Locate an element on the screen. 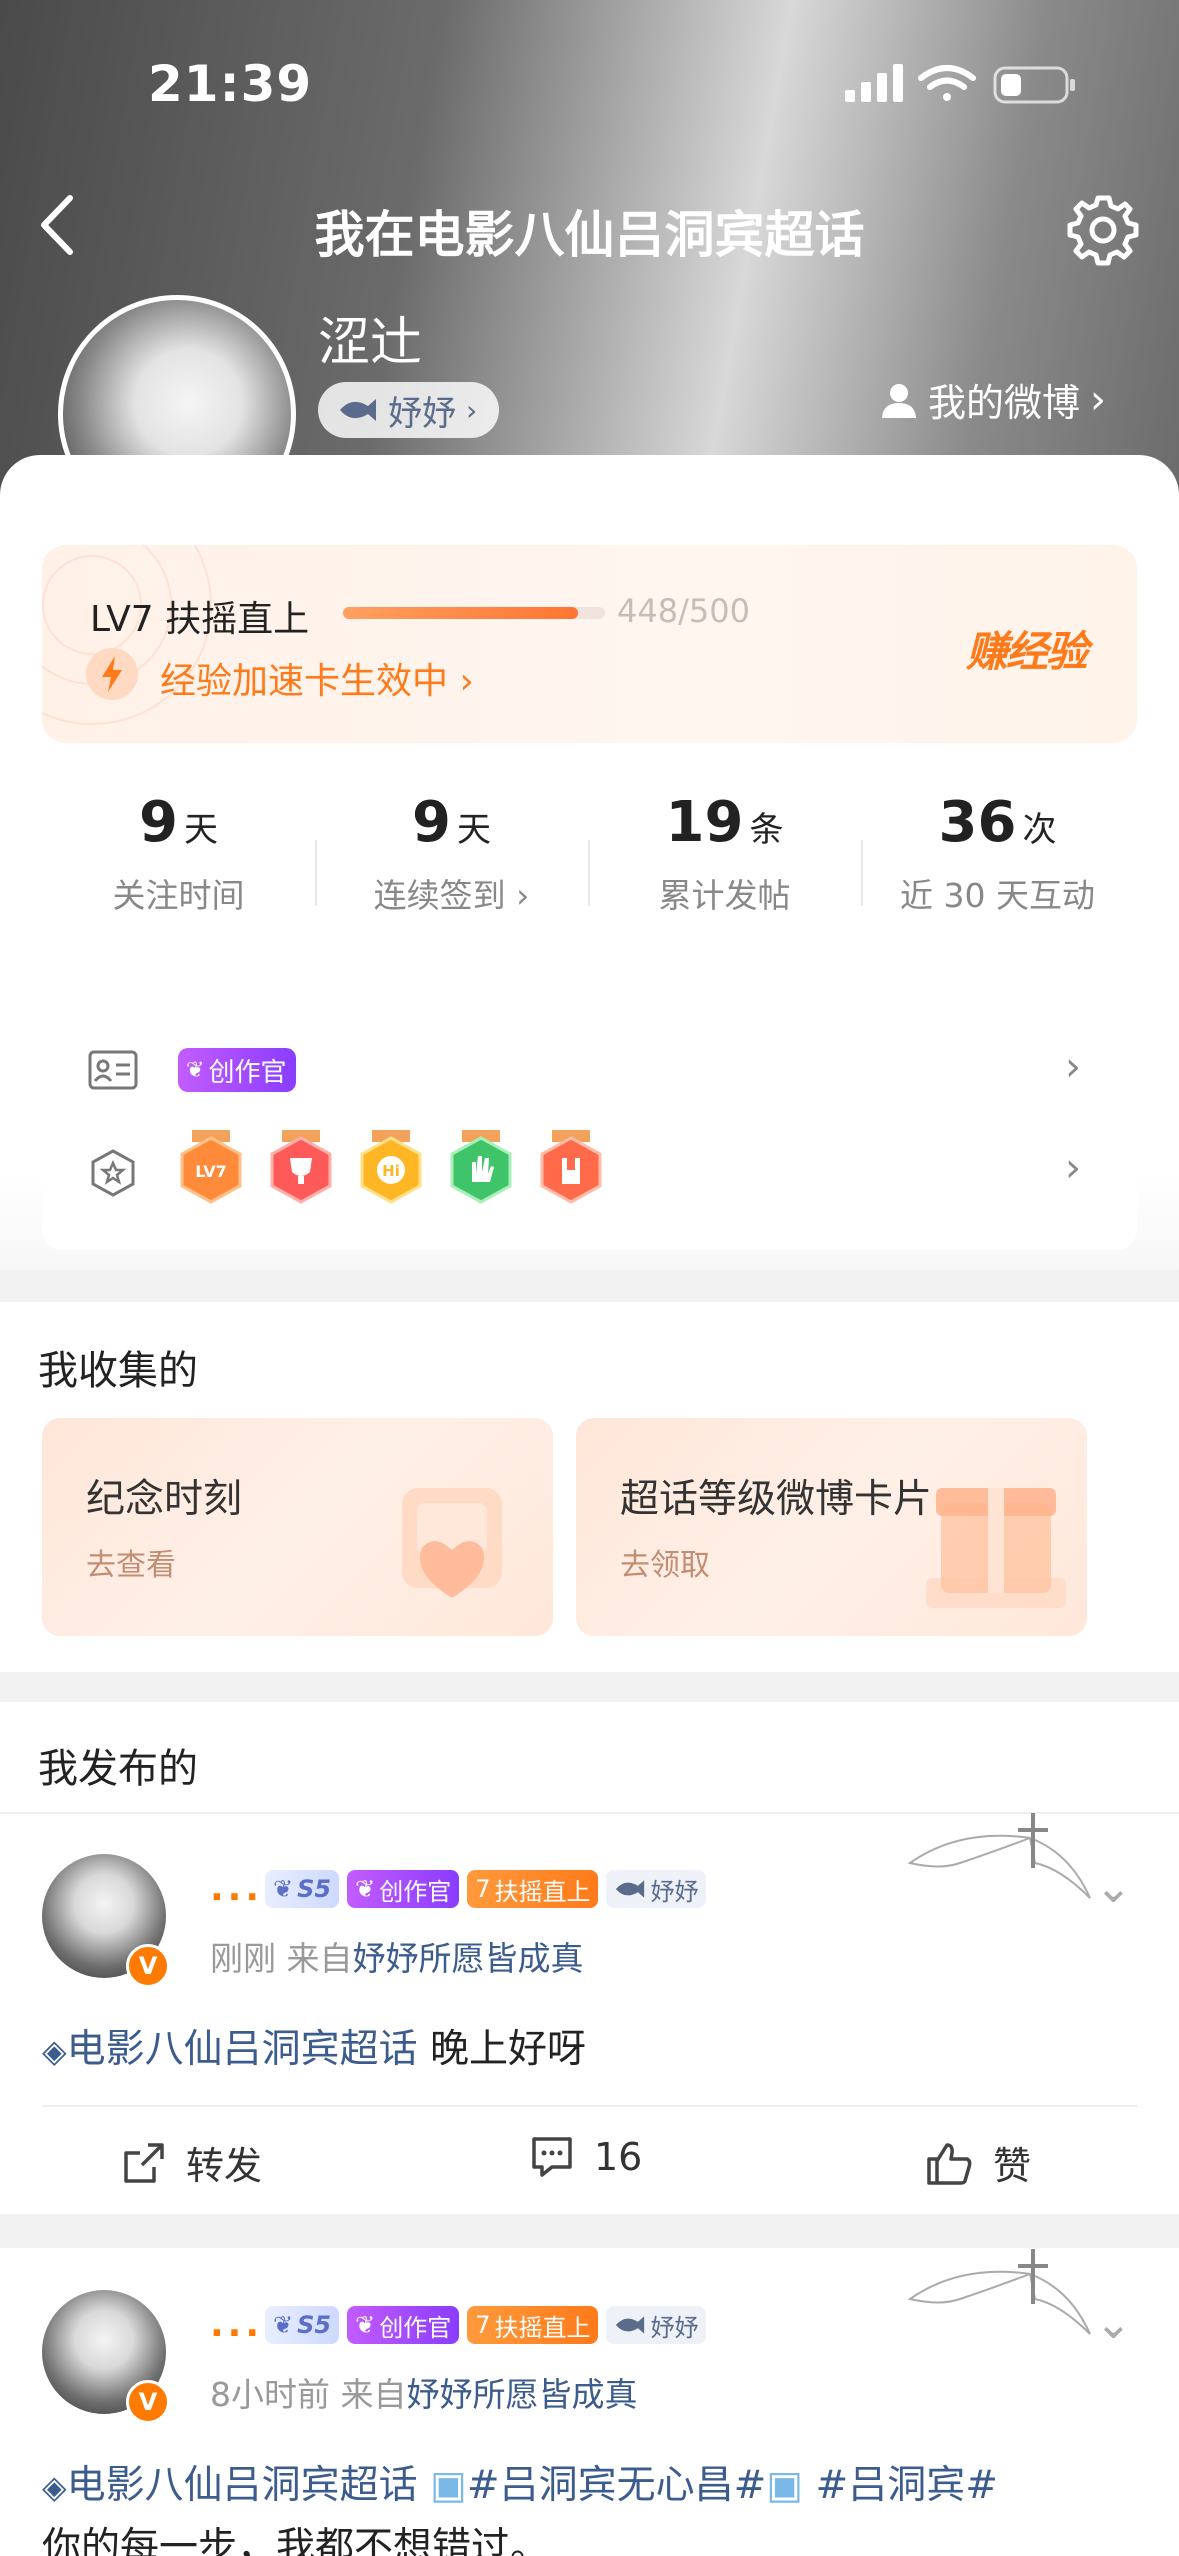 This screenshot has width=1179, height=2556. stat-checkin-days: 9天 连续签到 › is located at coordinates (451, 853).